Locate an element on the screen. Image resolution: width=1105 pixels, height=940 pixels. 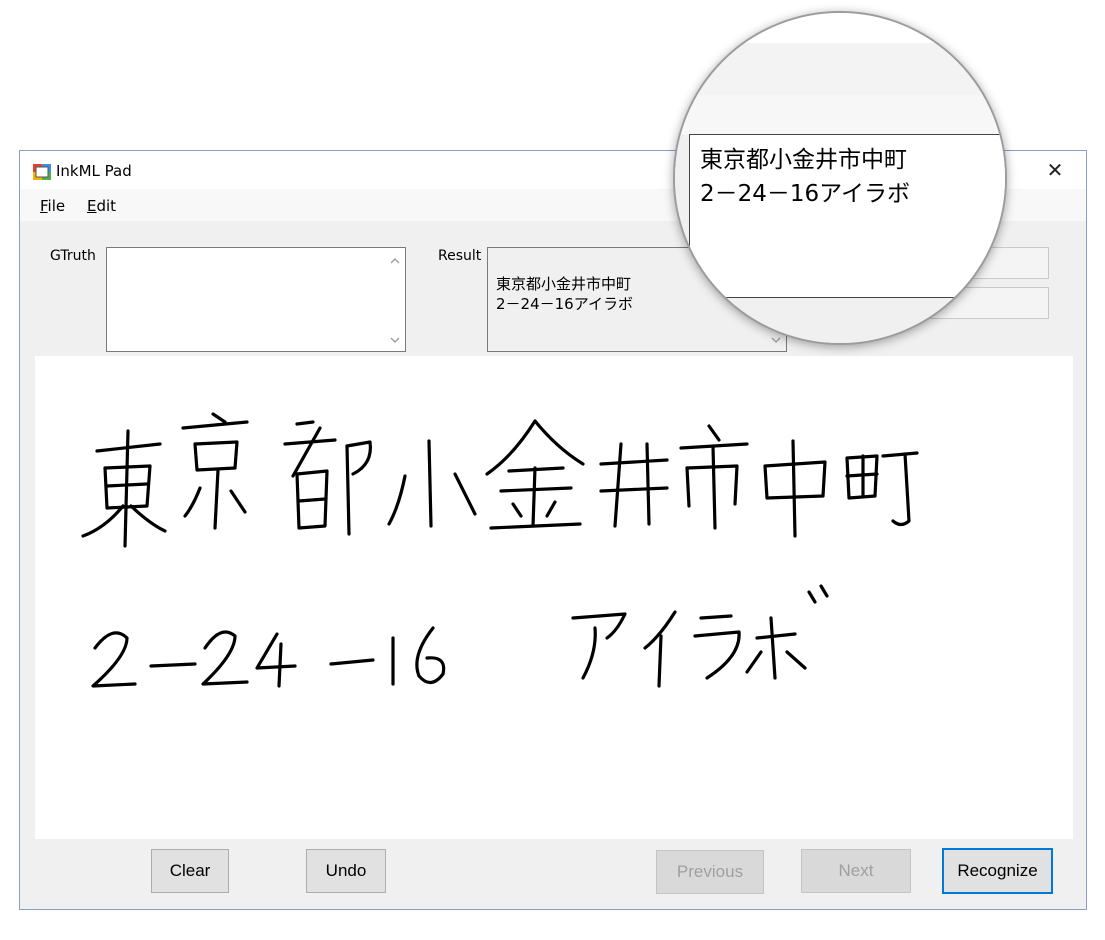
next-button: Next is located at coordinates (856, 871).